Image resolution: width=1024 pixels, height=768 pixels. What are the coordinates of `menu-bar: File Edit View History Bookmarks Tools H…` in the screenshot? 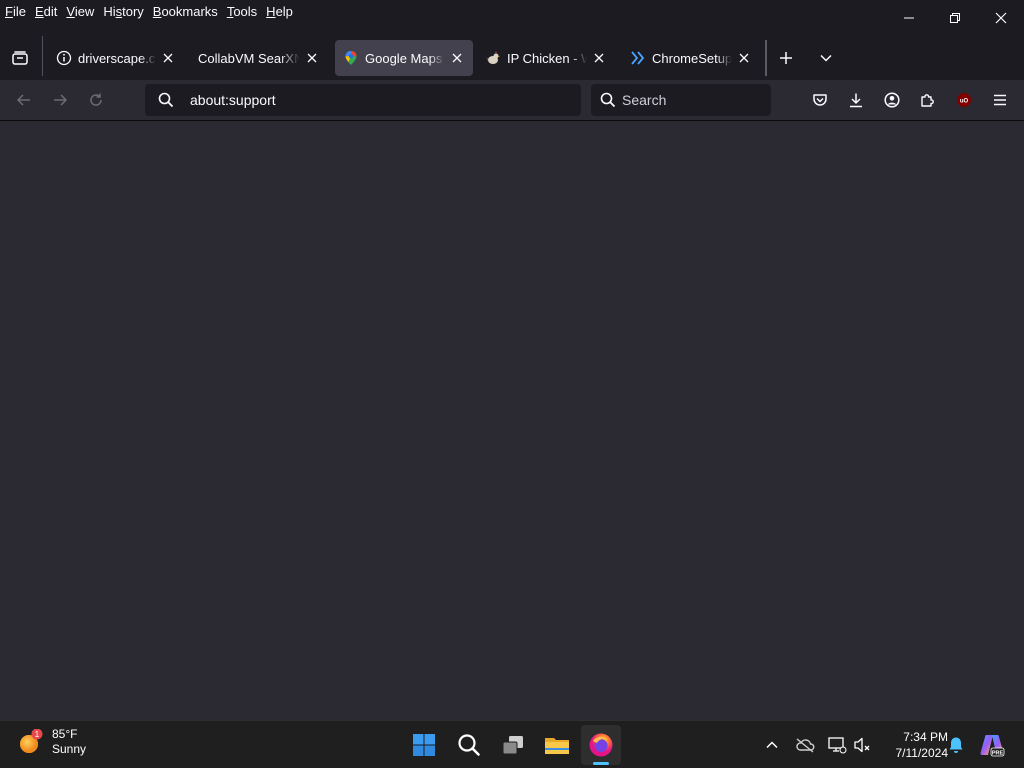 It's located at (151, 11).